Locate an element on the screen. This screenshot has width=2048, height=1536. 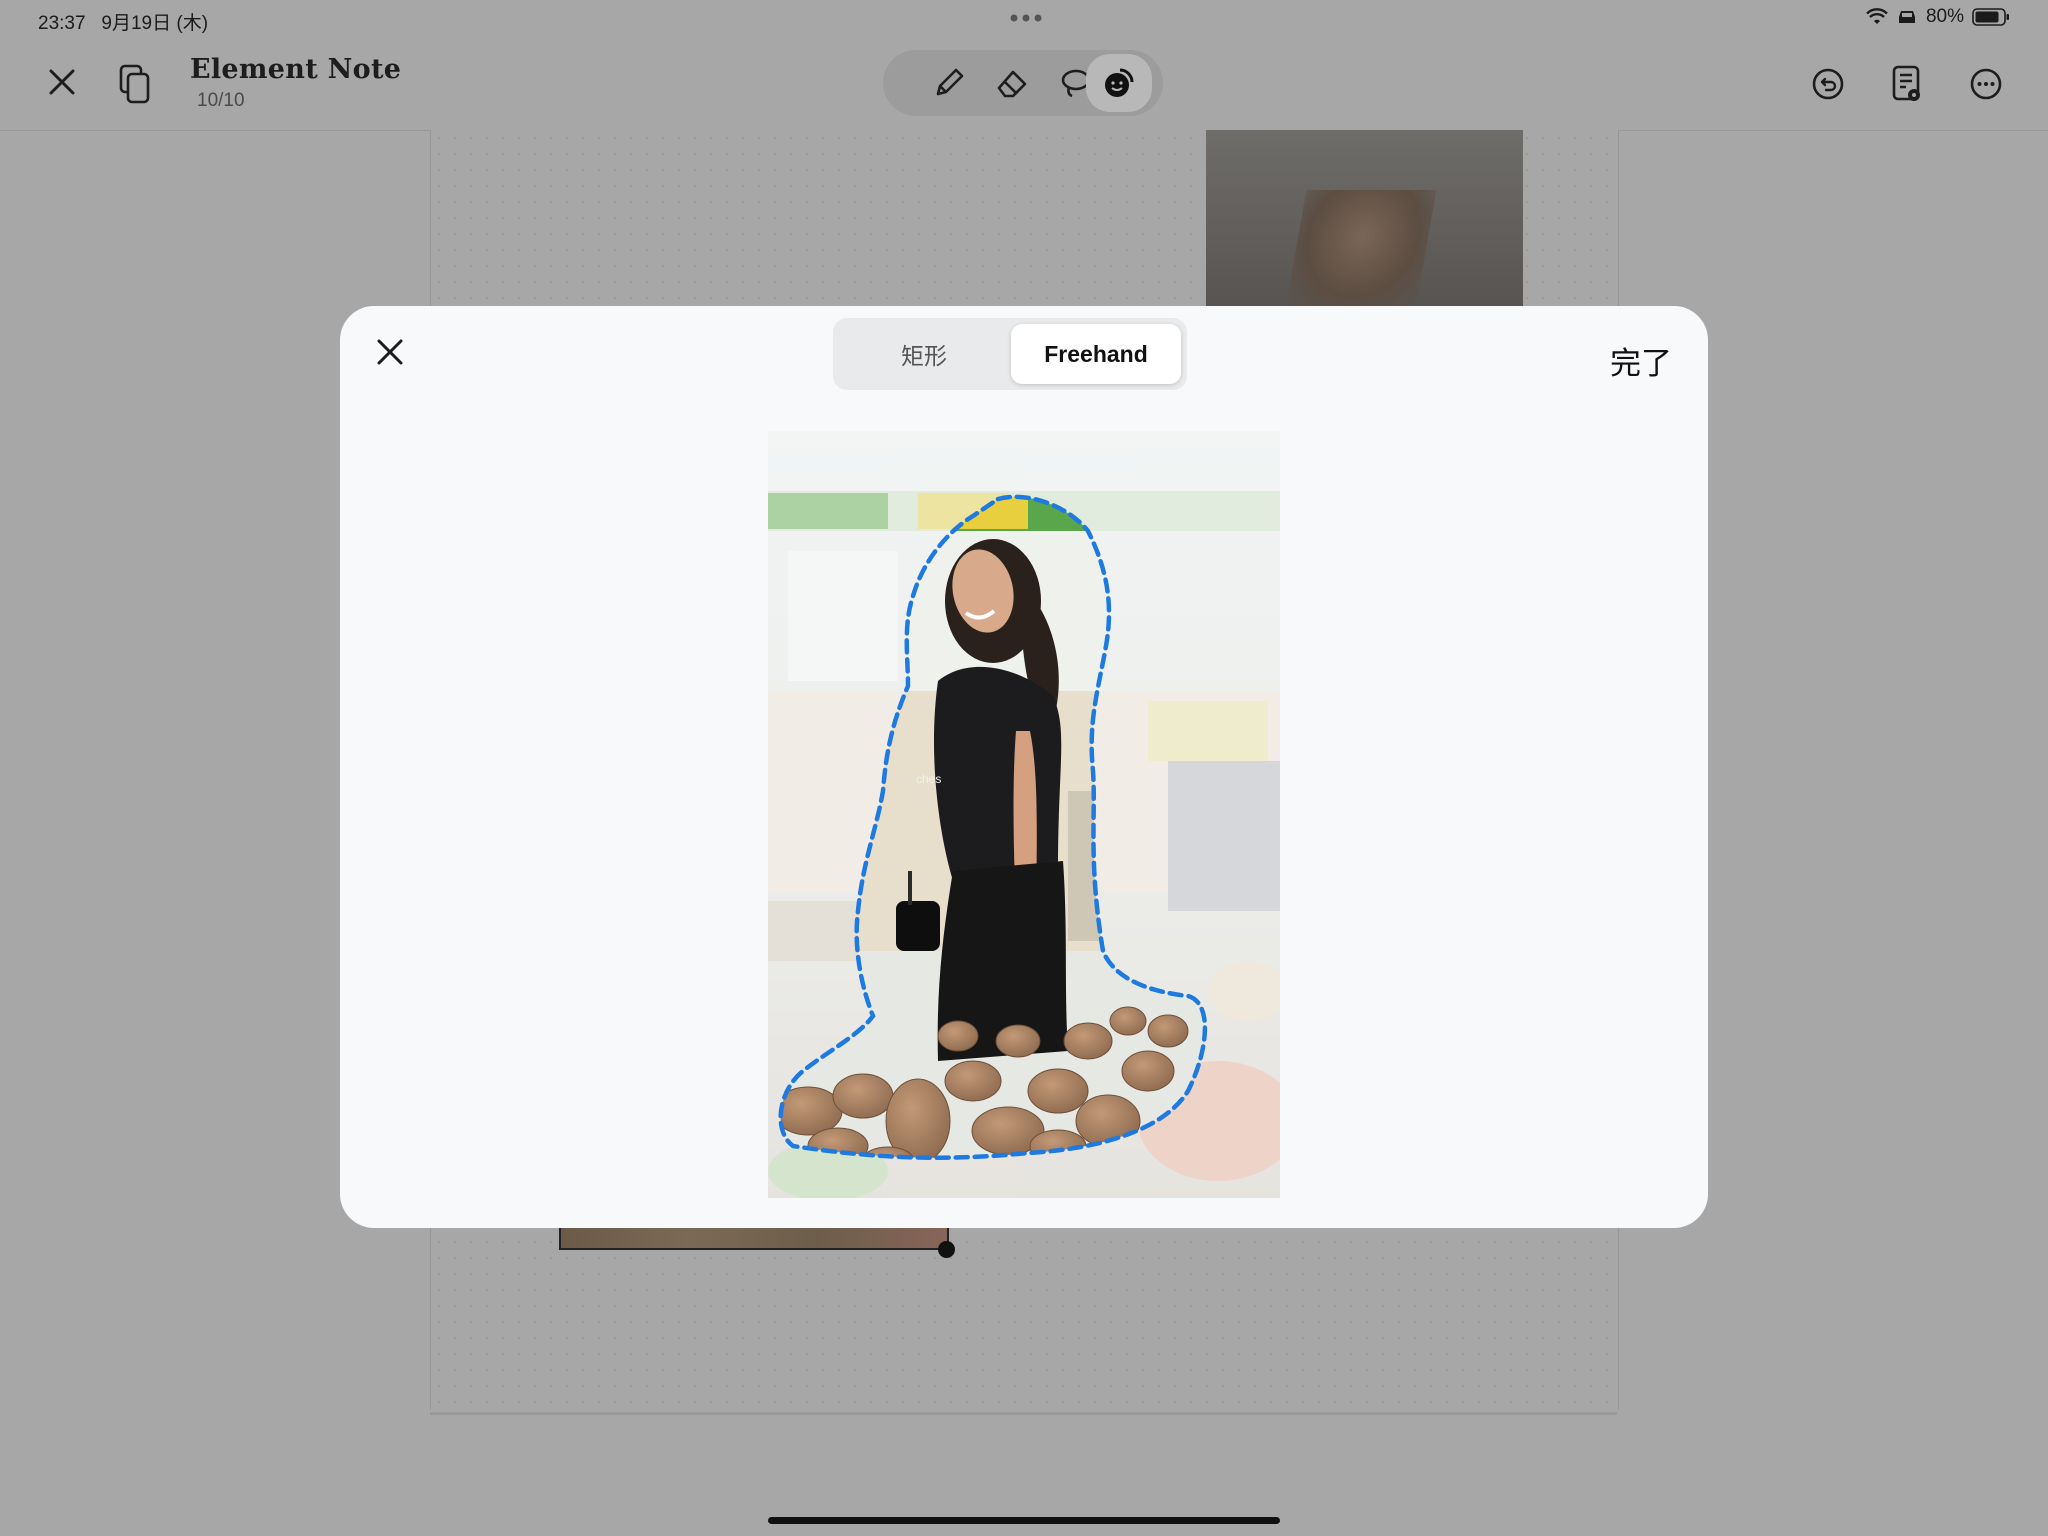
crop-image: ches is located at coordinates (1024, 814).